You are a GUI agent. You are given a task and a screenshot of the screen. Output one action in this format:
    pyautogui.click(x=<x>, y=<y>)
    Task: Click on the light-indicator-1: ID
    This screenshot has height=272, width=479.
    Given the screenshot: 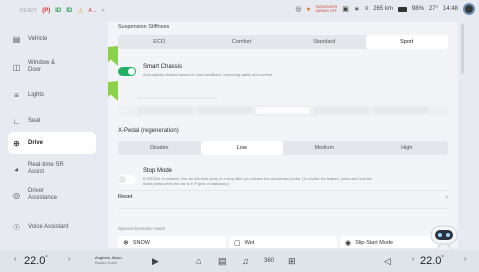 What is the action you would take?
    pyautogui.click(x=58, y=11)
    